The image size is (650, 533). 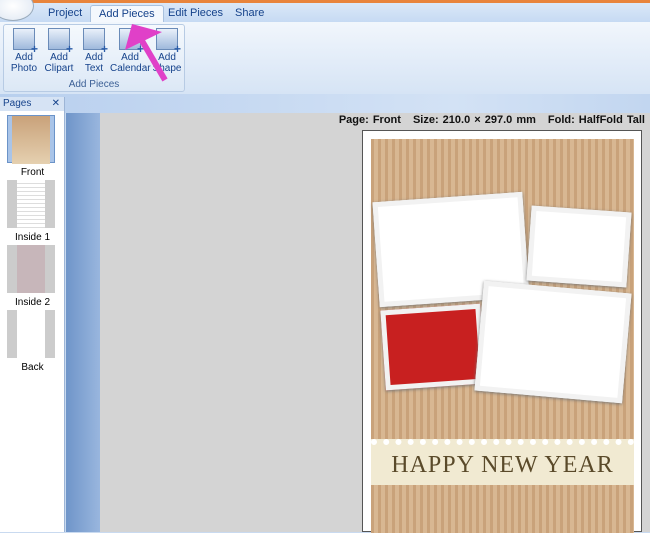 I want to click on tab-share: Share, so click(x=249, y=13).